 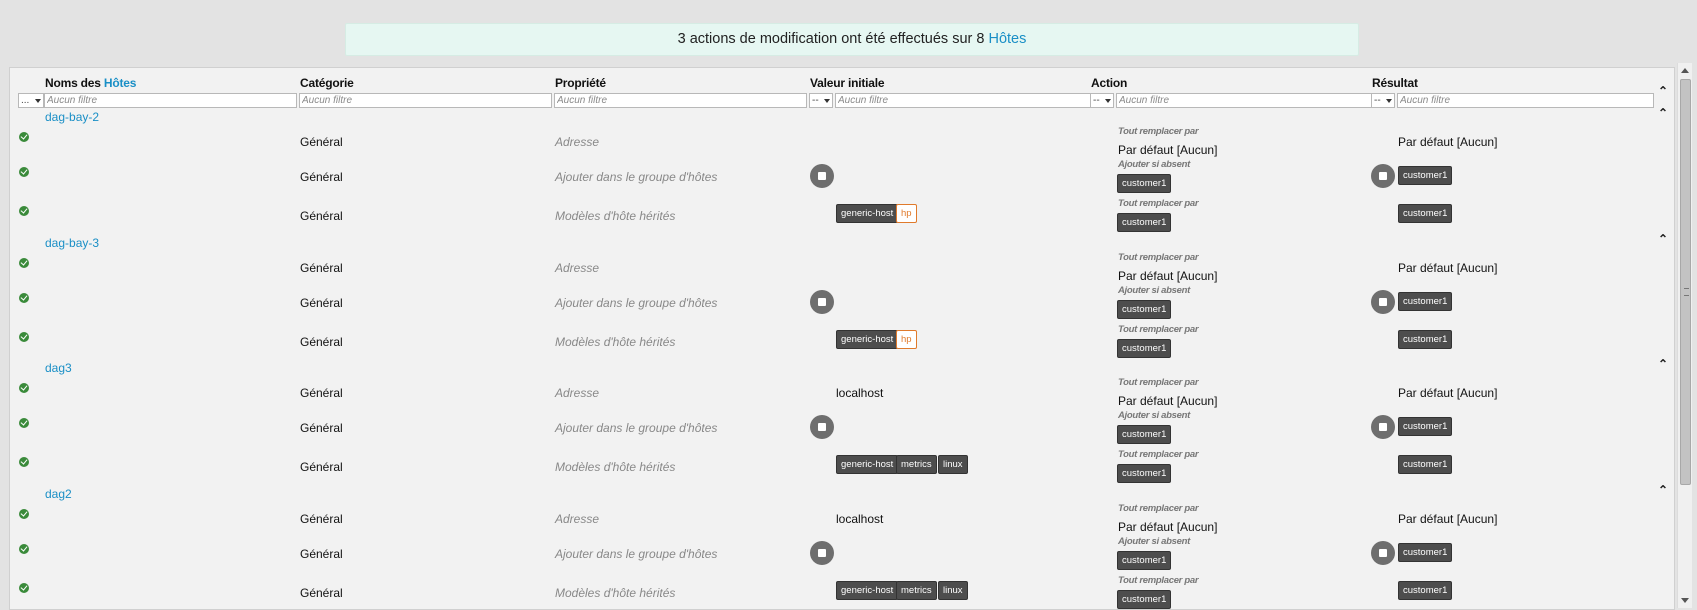 What do you see at coordinates (963, 100) in the screenshot?
I see `filter-initial-value` at bounding box center [963, 100].